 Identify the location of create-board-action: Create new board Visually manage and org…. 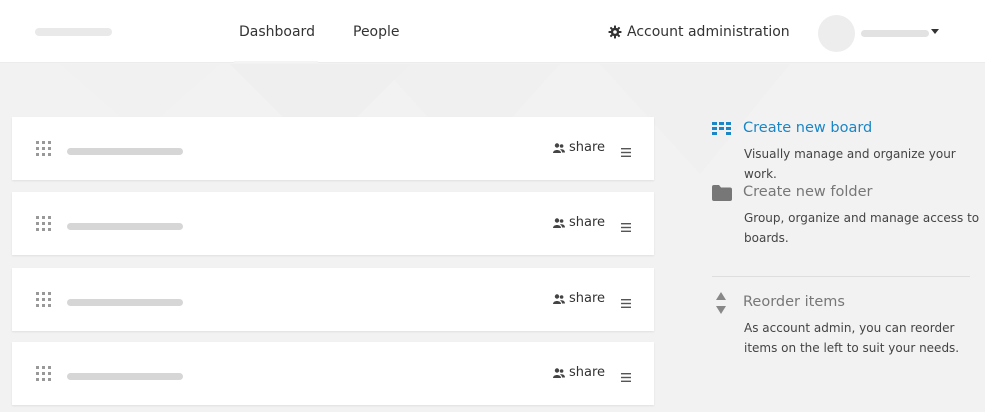
(844, 149).